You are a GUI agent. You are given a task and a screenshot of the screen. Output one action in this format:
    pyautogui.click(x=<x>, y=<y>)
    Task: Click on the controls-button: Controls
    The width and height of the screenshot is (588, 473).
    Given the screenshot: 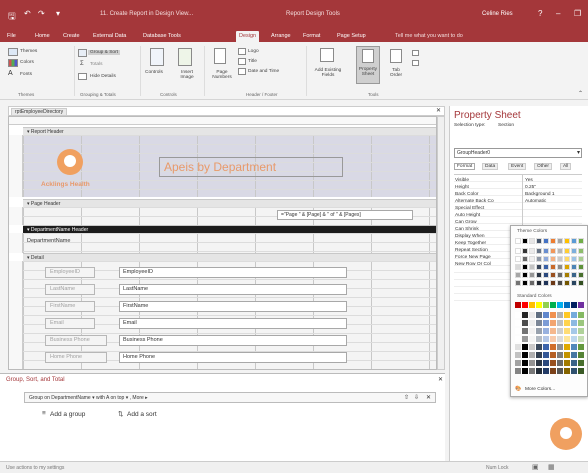 What is the action you would take?
    pyautogui.click(x=154, y=72)
    